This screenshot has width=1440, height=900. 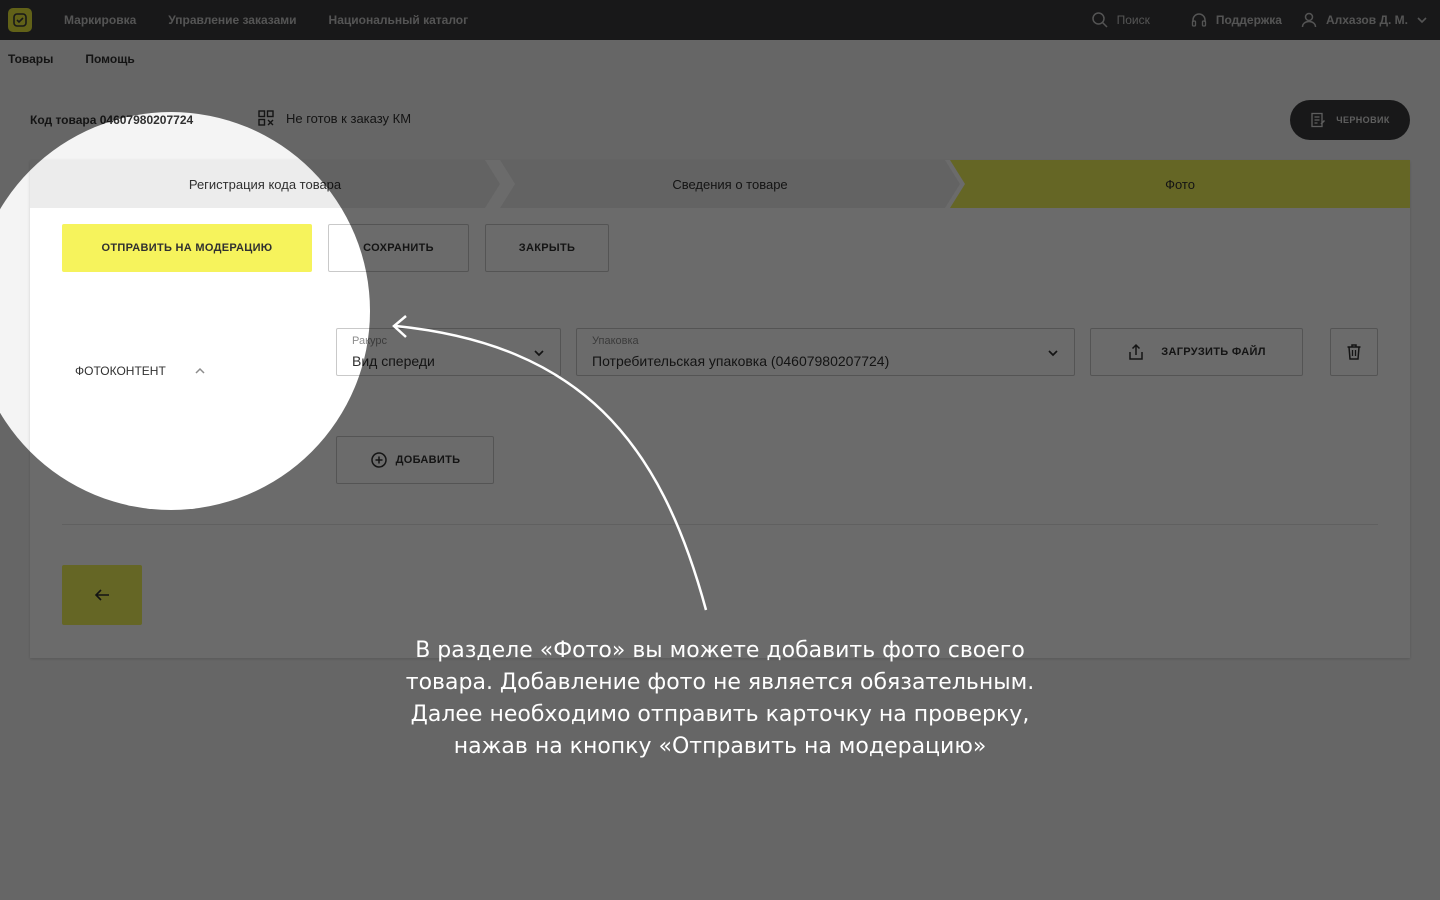 I want to click on order-status: Не готов к заказу КМ, so click(x=334, y=118).